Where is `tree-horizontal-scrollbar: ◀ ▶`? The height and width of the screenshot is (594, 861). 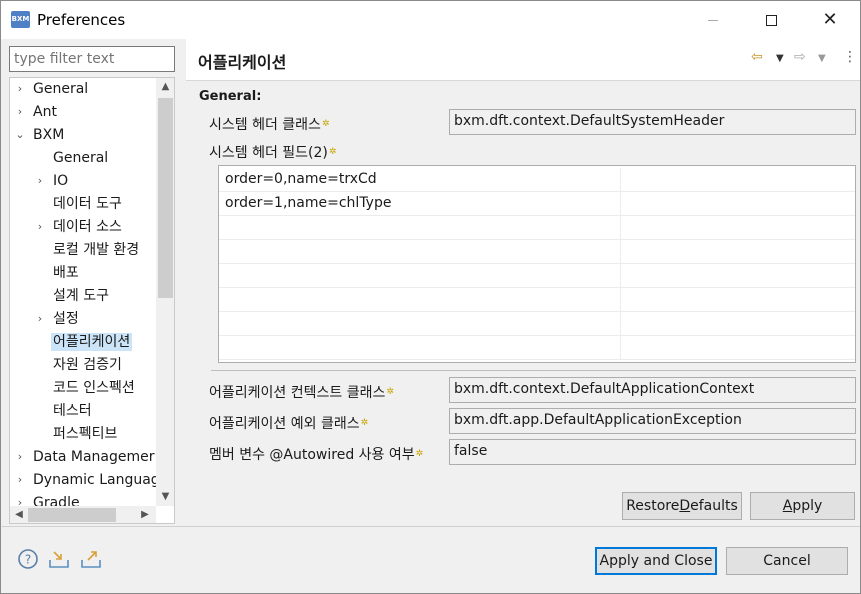 tree-horizontal-scrollbar: ◀ ▶ is located at coordinates (83, 514).